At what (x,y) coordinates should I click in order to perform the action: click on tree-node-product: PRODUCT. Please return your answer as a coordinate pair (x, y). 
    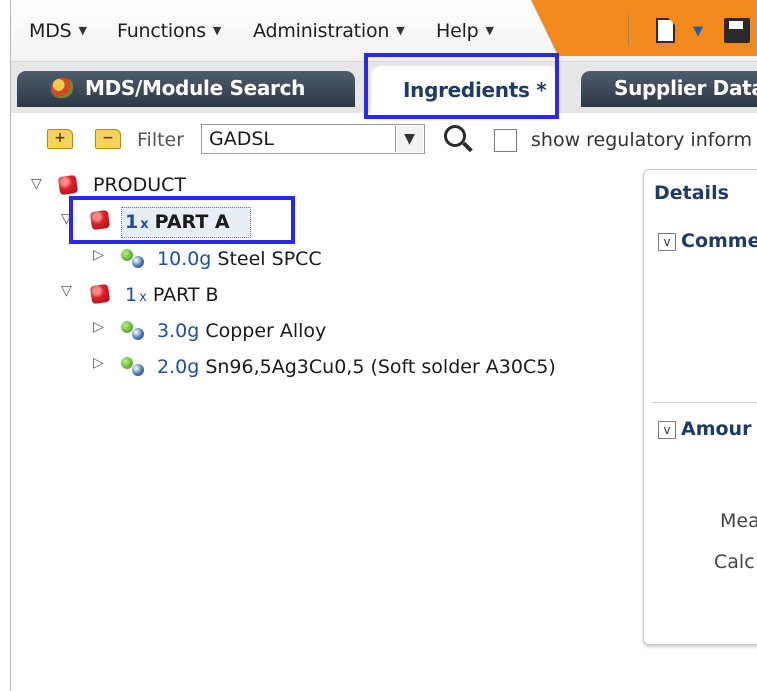
    Looking at the image, I should click on (139, 185).